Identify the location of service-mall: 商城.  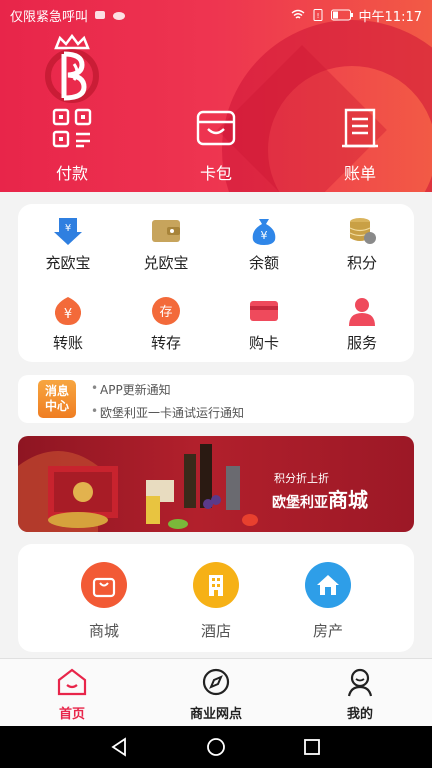
(104, 601).